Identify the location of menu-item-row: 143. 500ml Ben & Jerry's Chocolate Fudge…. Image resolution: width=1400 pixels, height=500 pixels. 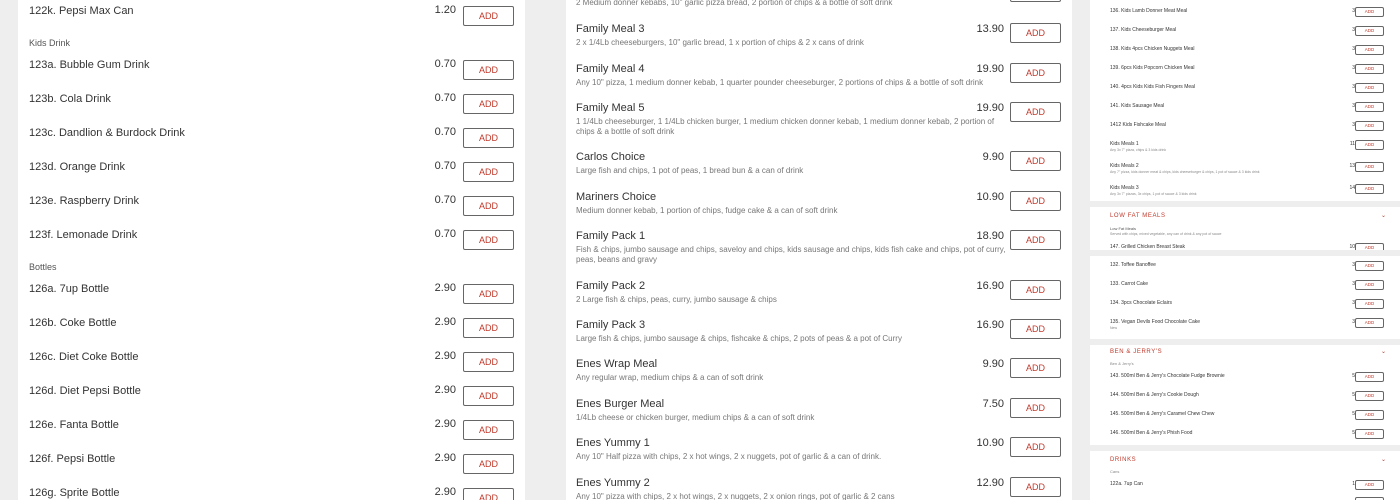
(1245, 380).